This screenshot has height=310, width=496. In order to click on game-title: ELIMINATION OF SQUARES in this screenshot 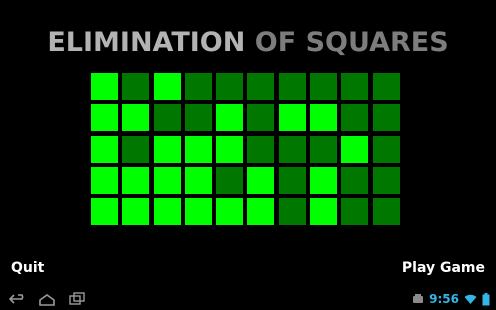, I will do `click(248, 43)`.